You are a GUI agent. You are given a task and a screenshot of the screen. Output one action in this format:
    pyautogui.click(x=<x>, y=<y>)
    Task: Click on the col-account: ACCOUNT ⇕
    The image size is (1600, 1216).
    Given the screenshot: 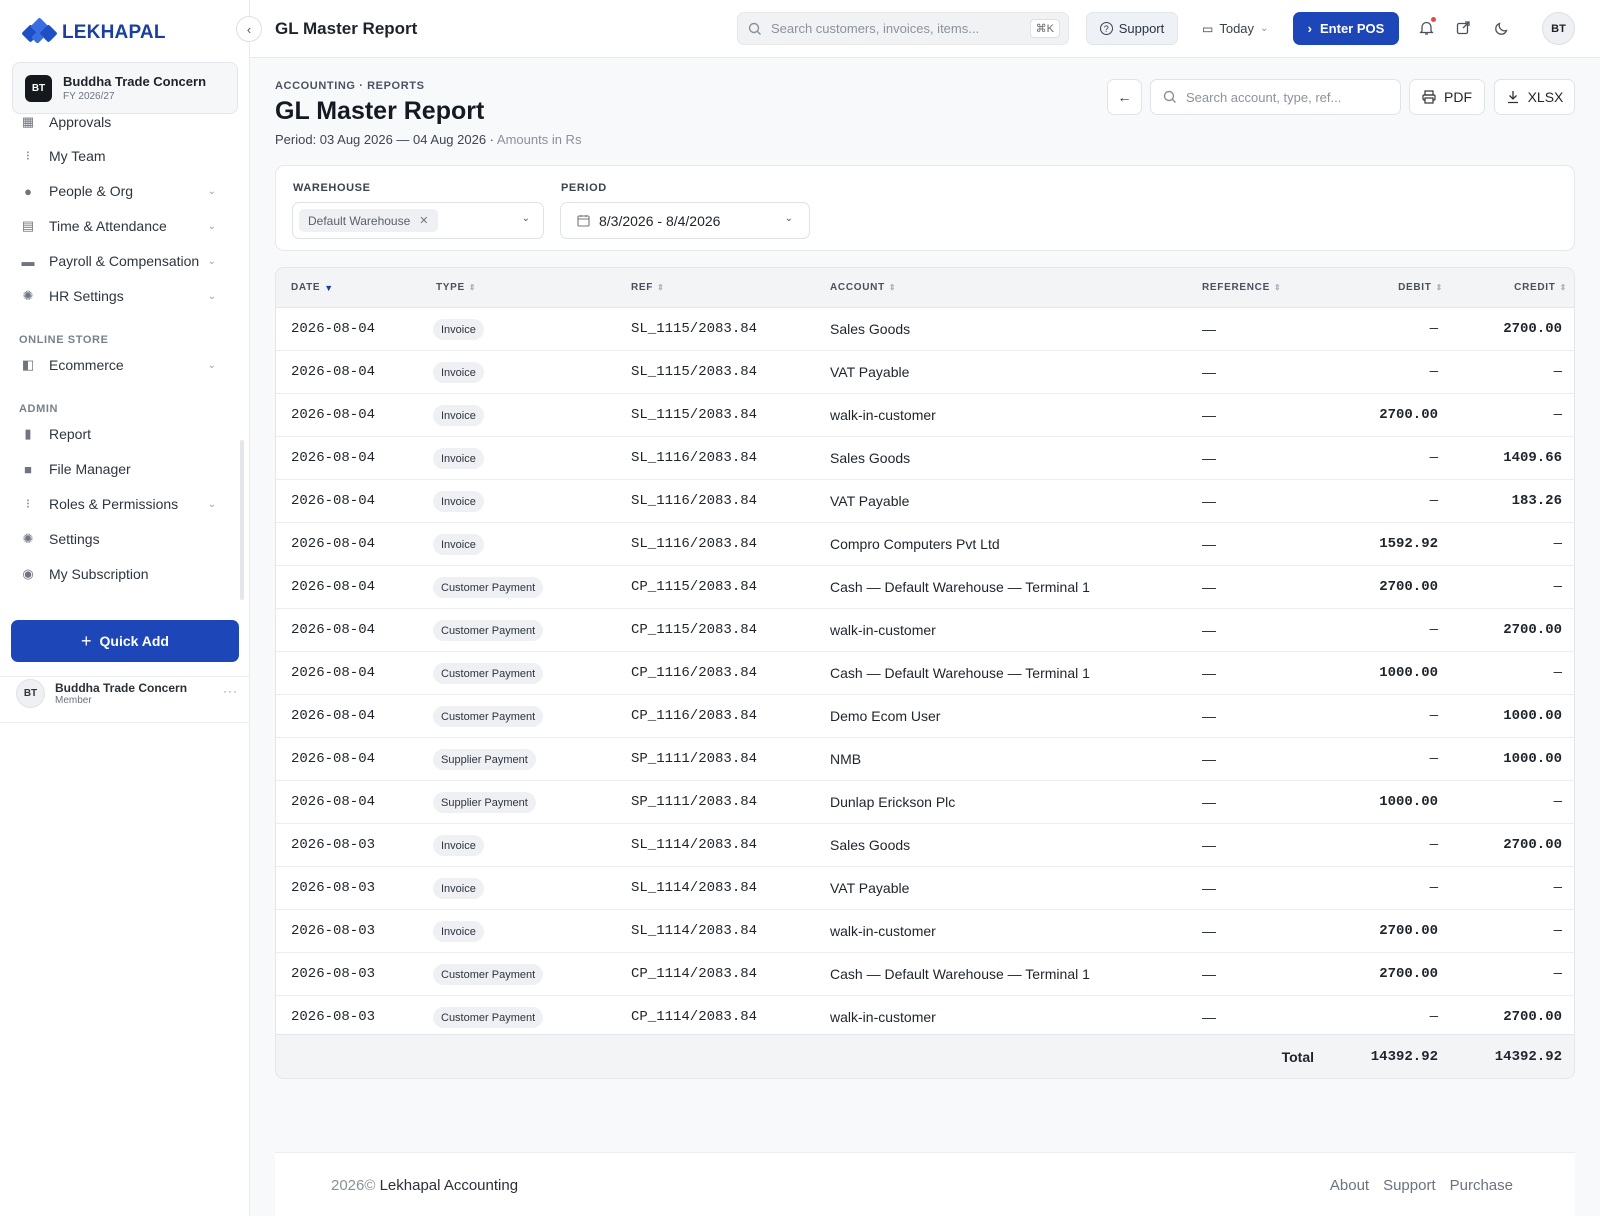 What is the action you would take?
    pyautogui.click(x=863, y=287)
    